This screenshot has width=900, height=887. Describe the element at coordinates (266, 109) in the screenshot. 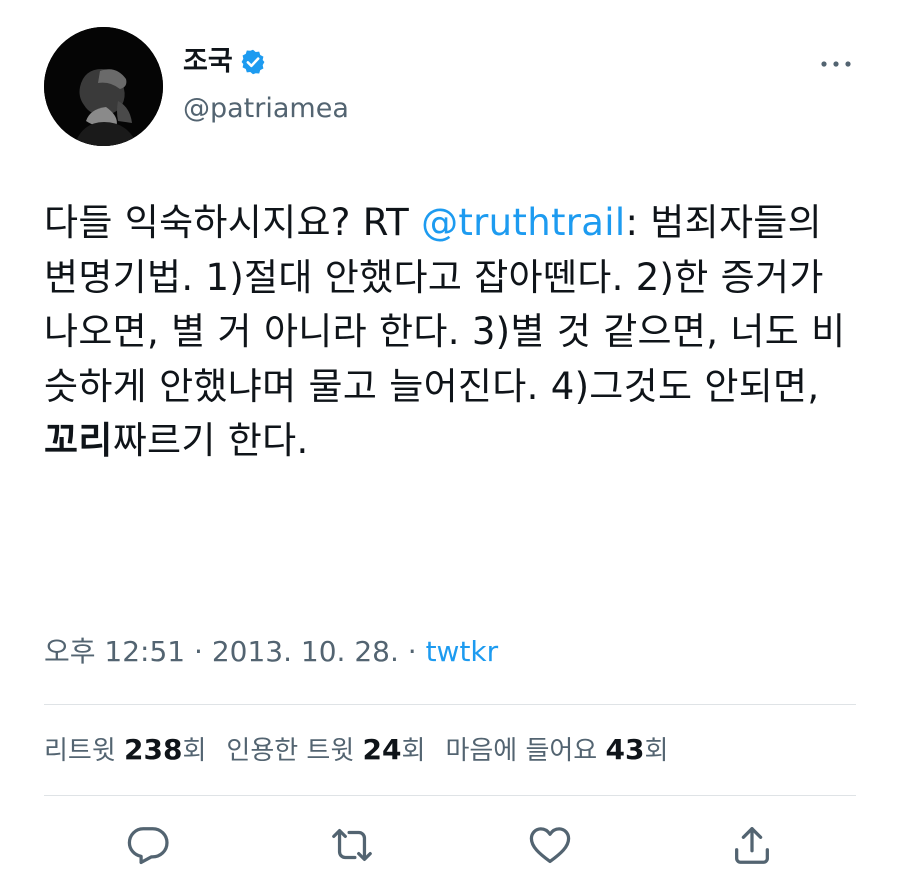

I see `author-handle: @patriamea` at that location.